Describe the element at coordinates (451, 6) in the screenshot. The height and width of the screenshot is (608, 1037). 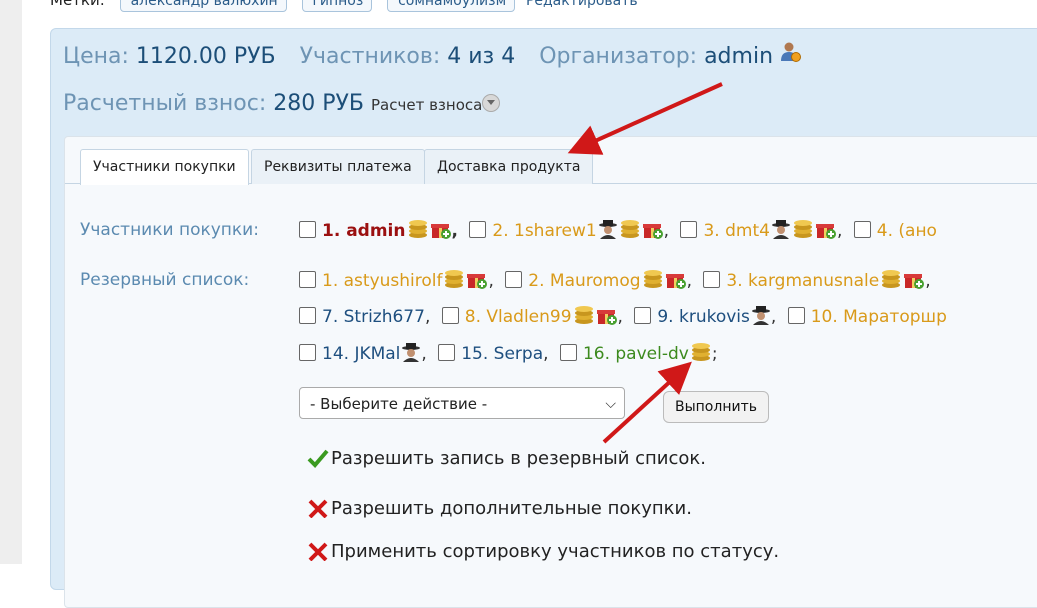
I see `tag-somnambulism: сомнамбулизм` at that location.